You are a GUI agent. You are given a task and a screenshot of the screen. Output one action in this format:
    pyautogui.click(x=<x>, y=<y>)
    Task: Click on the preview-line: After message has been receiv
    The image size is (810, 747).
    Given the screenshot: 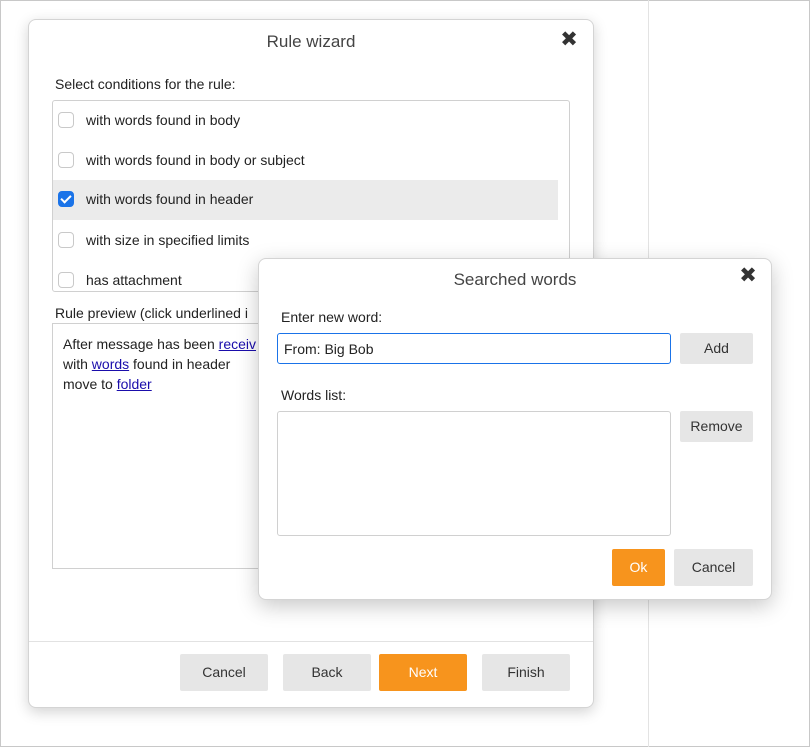 What is the action you would take?
    pyautogui.click(x=159, y=344)
    